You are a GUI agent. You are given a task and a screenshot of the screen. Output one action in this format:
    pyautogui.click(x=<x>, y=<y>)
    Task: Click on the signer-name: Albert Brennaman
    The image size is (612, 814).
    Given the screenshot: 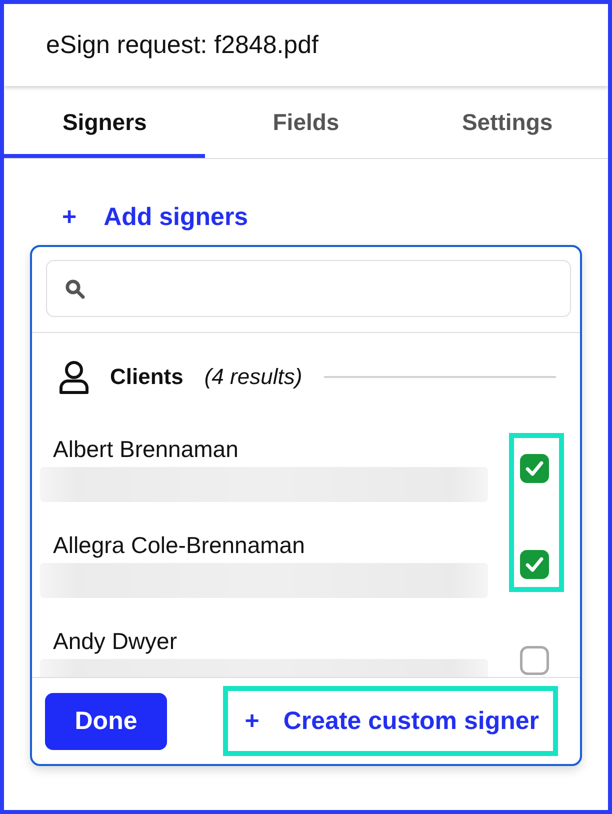 What is the action you would take?
    pyautogui.click(x=145, y=449)
    